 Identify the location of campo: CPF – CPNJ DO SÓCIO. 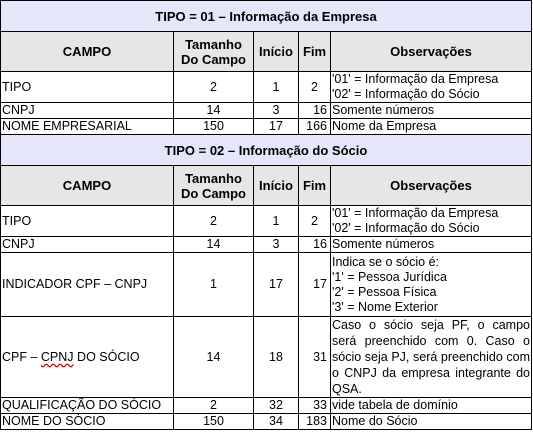
(87, 357).